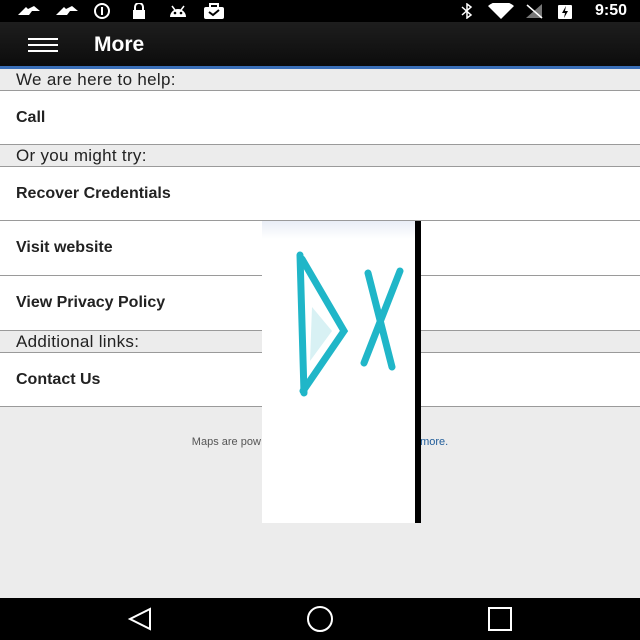 This screenshot has height=640, width=640. Describe the element at coordinates (140, 619) in the screenshot. I see `back-icon` at that location.